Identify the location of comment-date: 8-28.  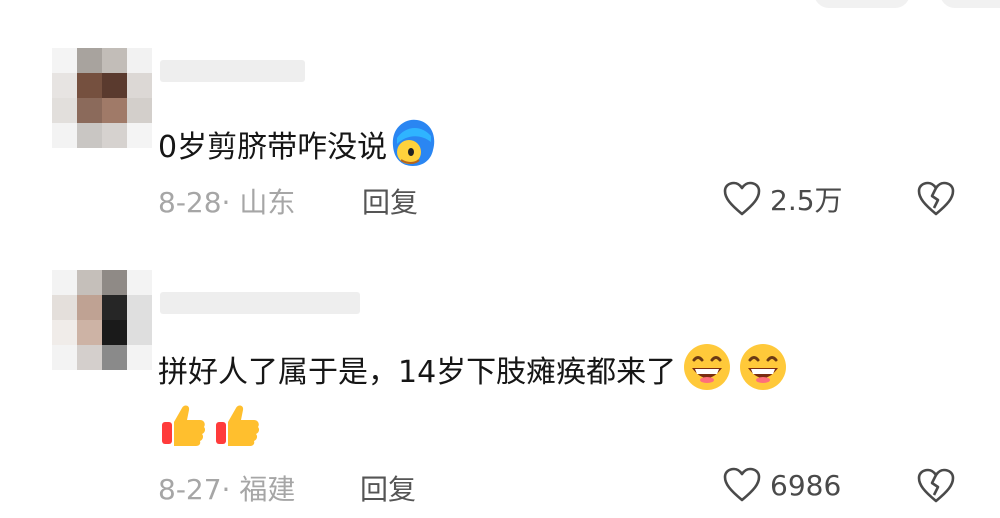
(190, 202).